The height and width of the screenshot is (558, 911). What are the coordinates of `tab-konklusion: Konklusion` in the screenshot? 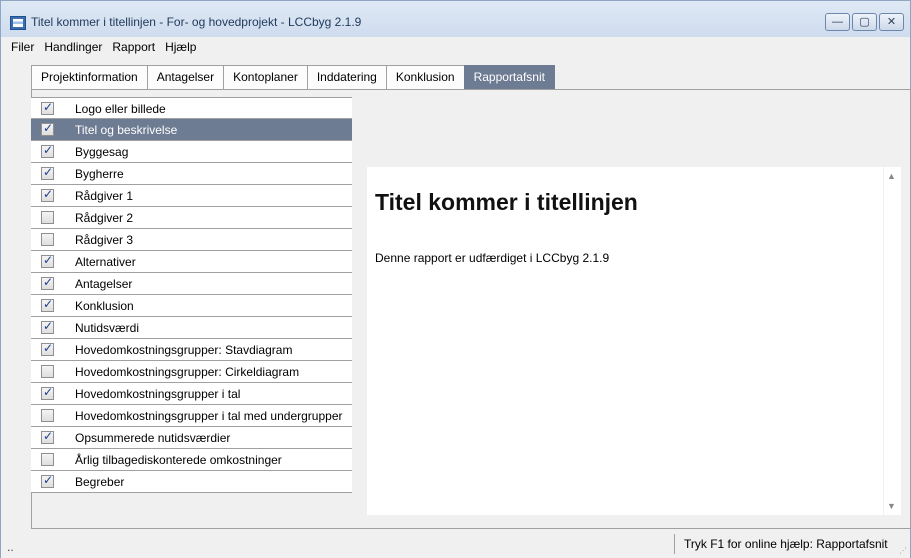 It's located at (425, 77).